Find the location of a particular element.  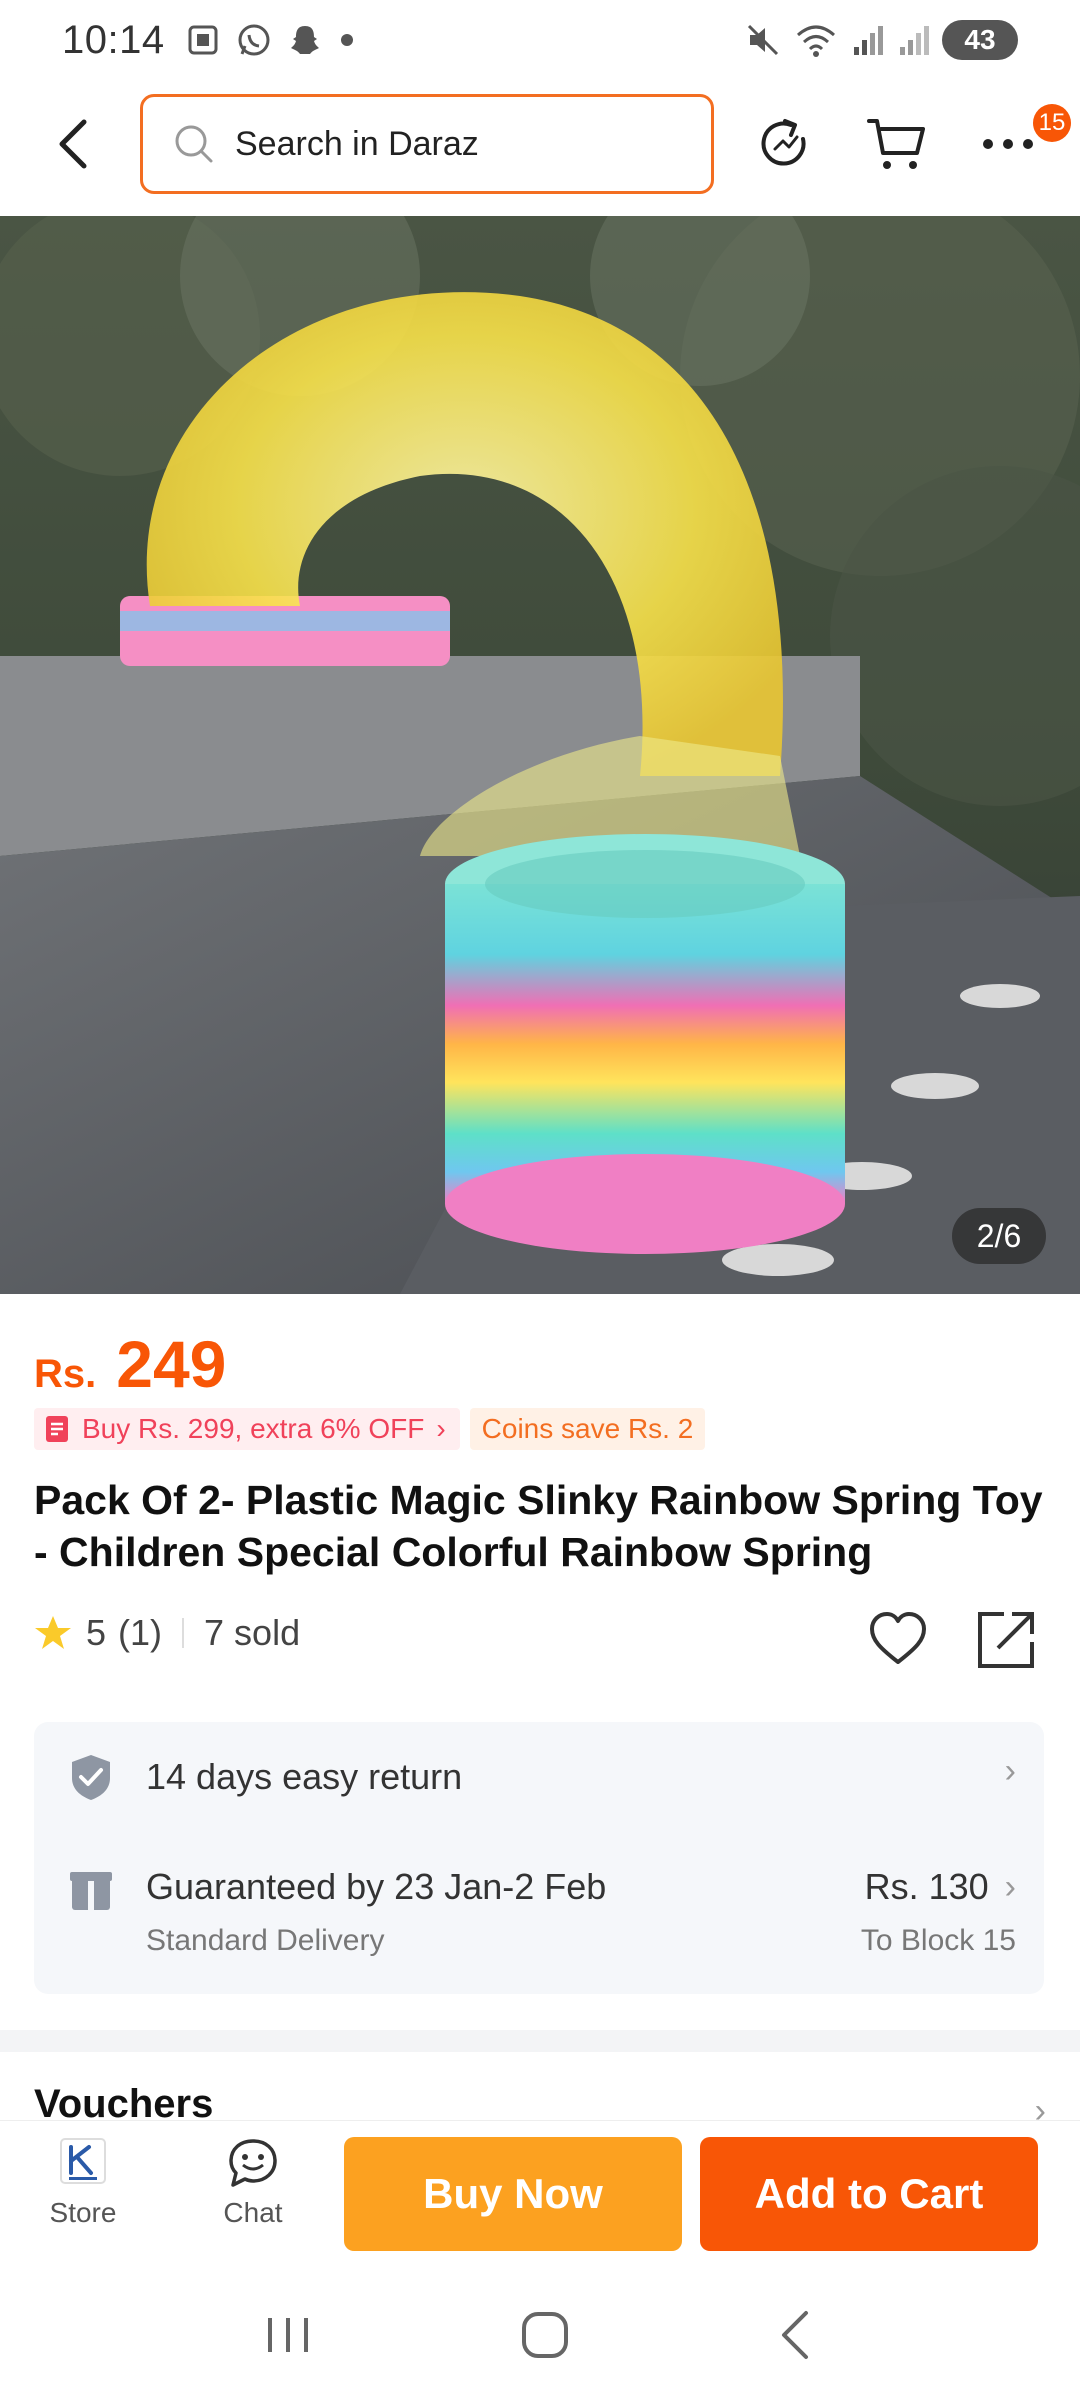

action-bar: Store Chat Buy Now Add to Cart is located at coordinates (540, 2195).